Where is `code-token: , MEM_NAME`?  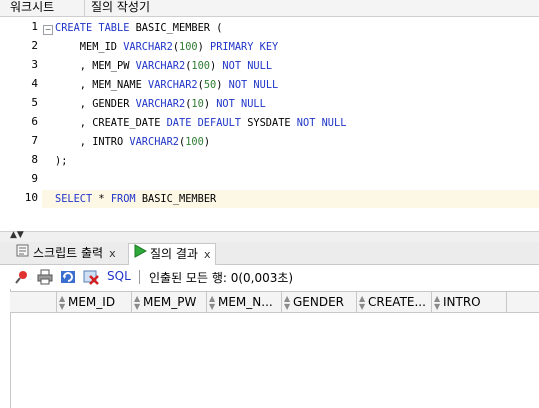
code-token: , MEM_NAME is located at coordinates (101, 85).